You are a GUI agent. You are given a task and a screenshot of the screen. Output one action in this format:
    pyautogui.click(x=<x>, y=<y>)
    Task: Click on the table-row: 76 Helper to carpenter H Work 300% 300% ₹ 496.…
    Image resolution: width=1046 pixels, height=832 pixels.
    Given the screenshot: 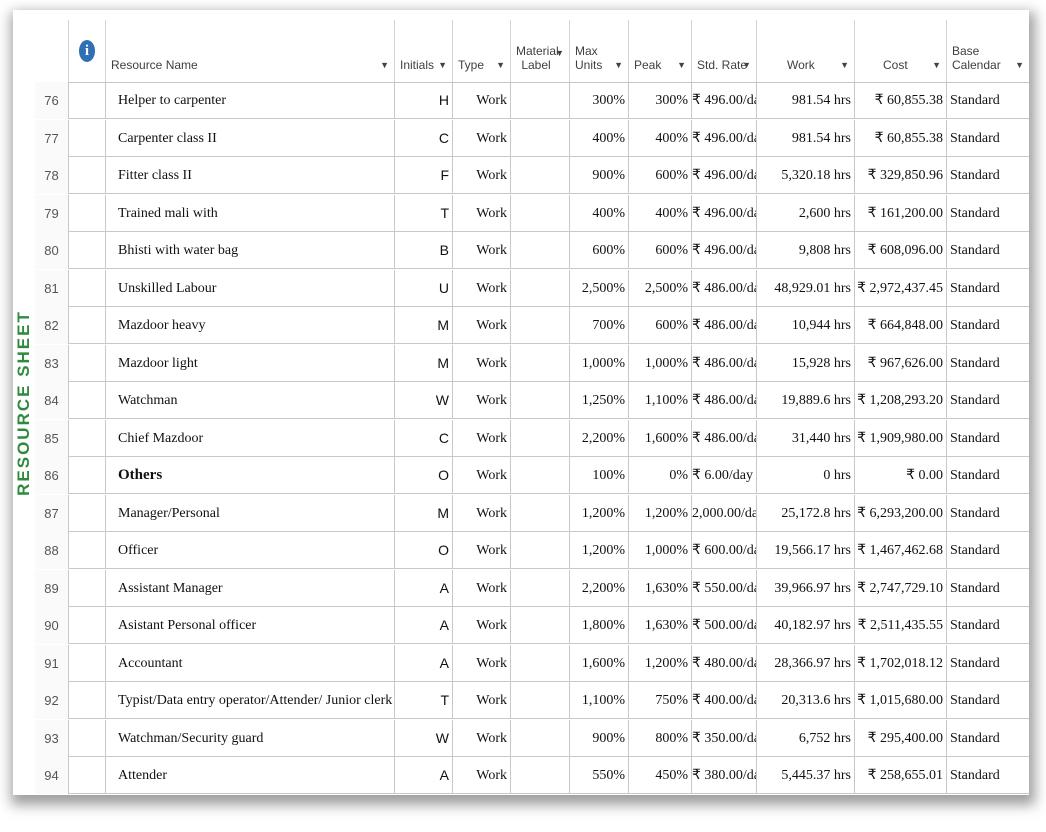 What is the action you would take?
    pyautogui.click(x=532, y=100)
    